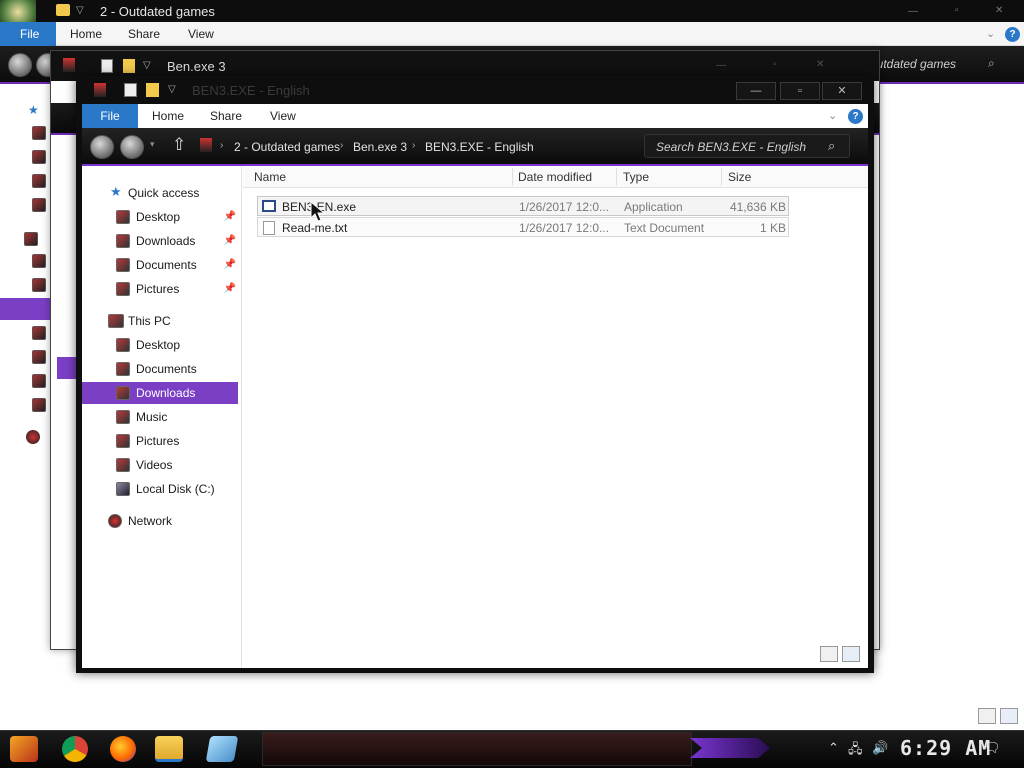  I want to click on back-share-tab: Share, so click(144, 34).